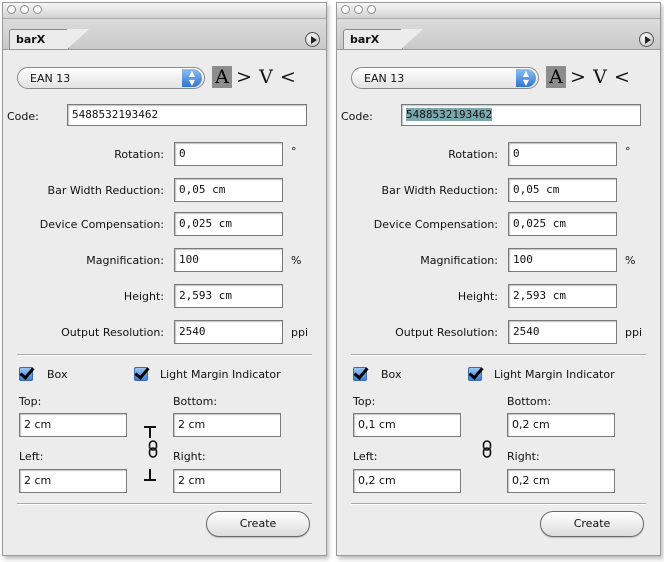 This screenshot has width=664, height=562. What do you see at coordinates (561, 425) in the screenshot?
I see `bottom-margin-input: 0,2 cm` at bounding box center [561, 425].